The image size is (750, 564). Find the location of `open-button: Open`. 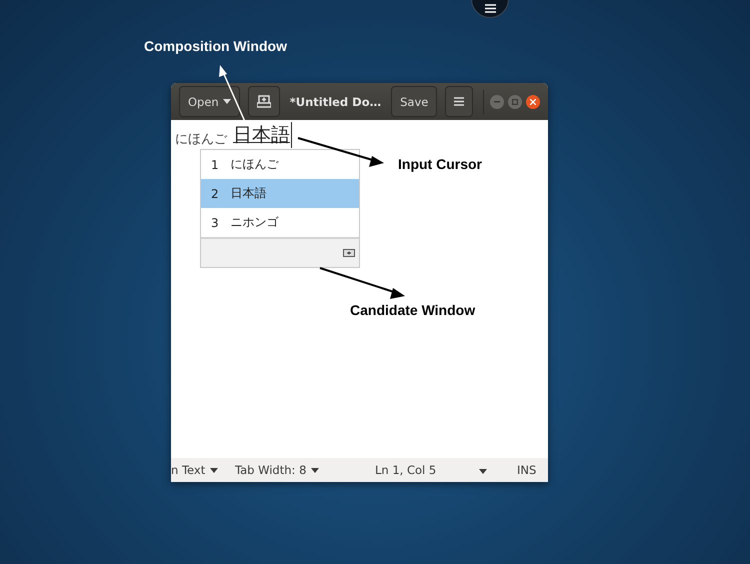

open-button: Open is located at coordinates (209, 101).